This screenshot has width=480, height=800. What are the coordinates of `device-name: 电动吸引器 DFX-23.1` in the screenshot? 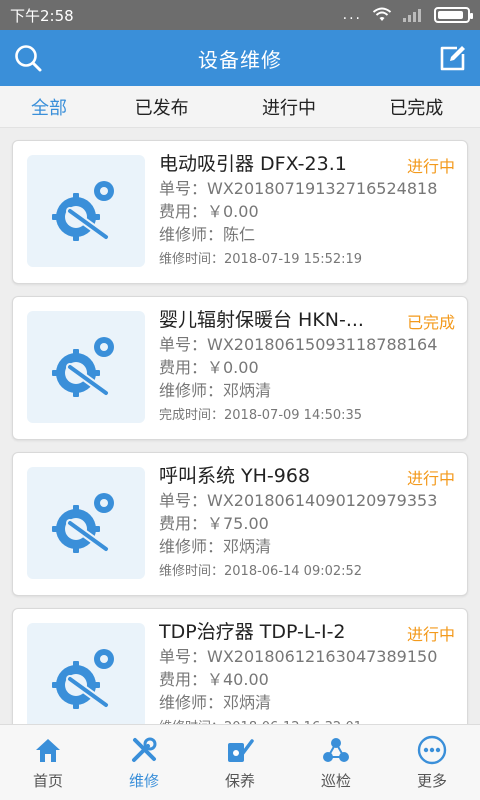 It's located at (253, 164).